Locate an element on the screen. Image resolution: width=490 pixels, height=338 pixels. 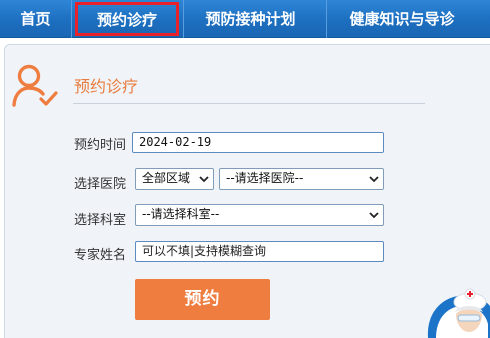
region-select: 全部区域 is located at coordinates (174, 179).